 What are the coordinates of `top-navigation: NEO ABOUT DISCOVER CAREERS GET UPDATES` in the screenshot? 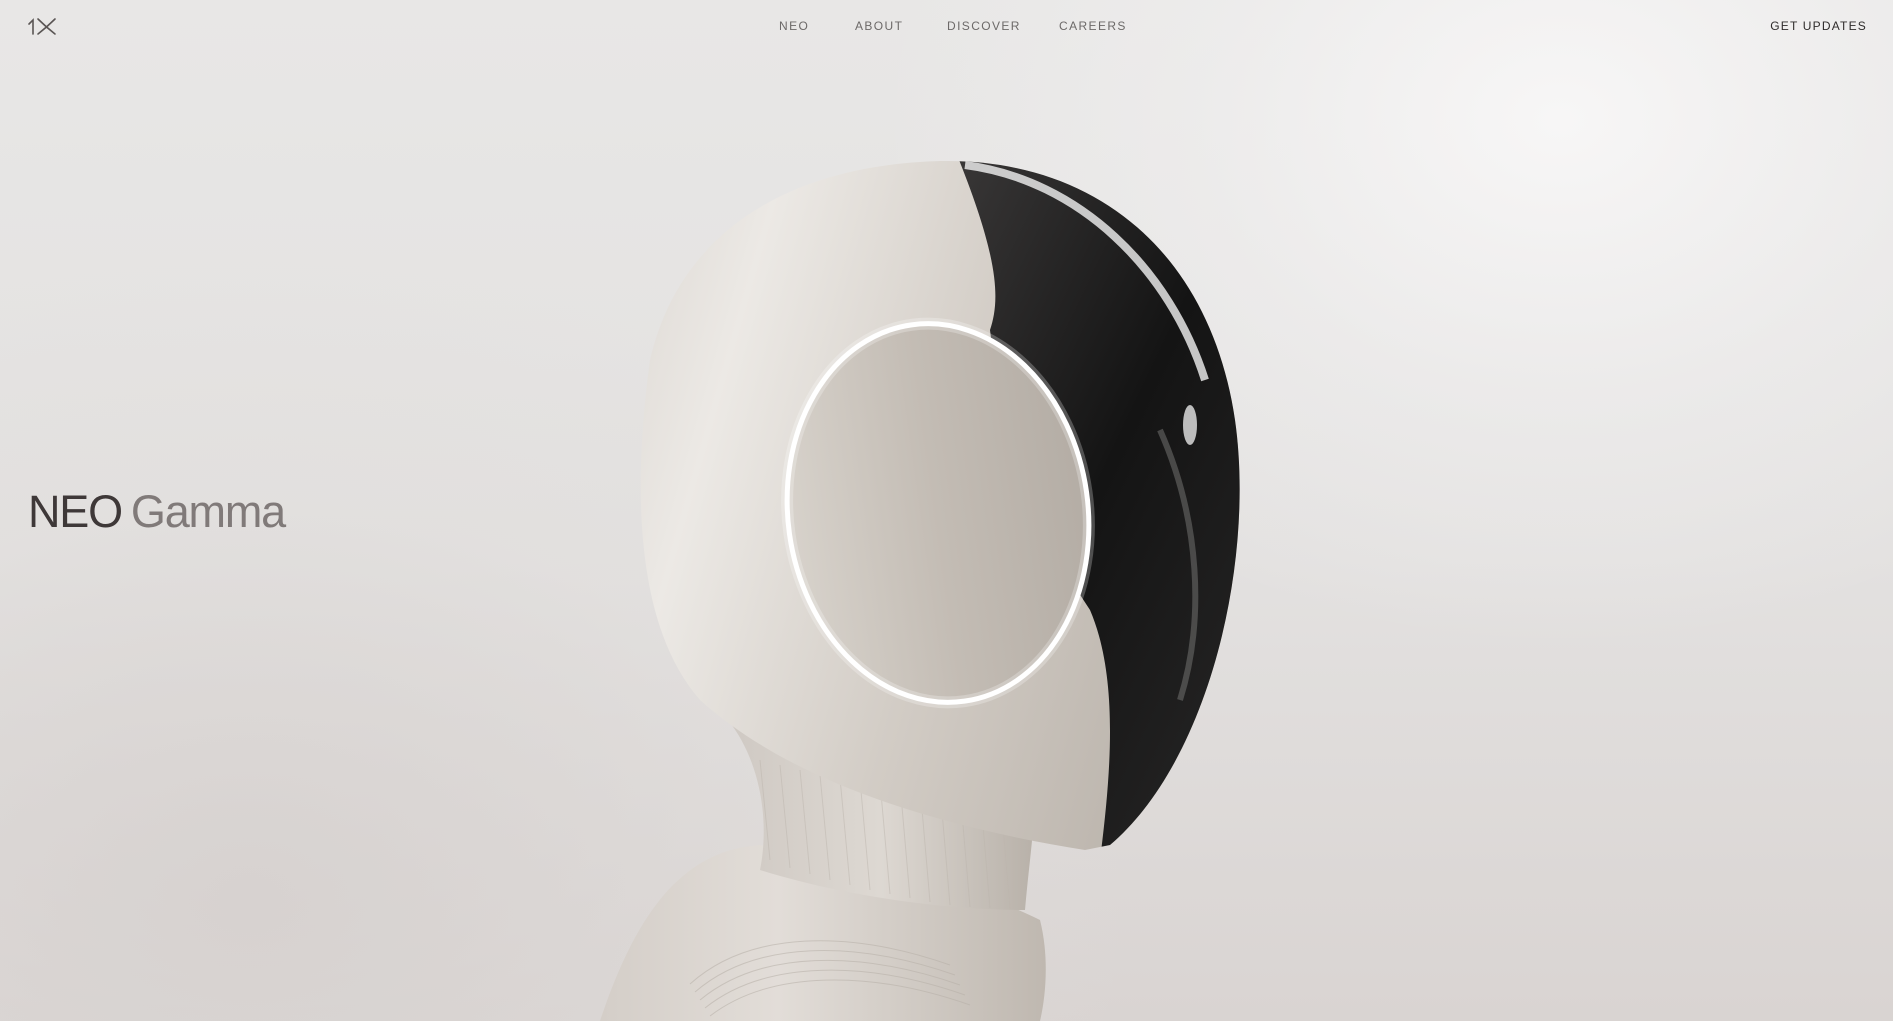 It's located at (946, 26).